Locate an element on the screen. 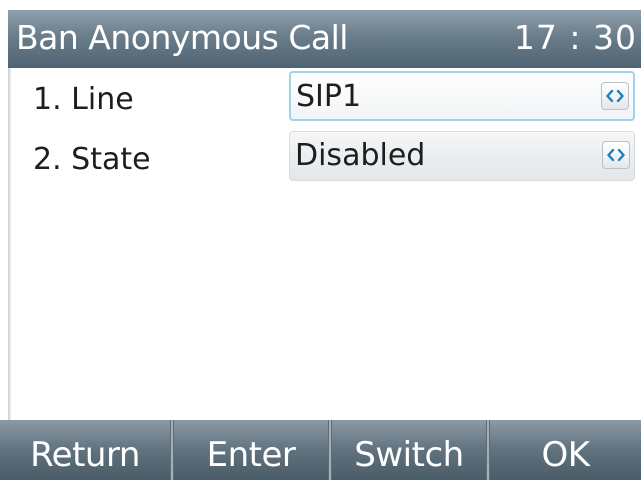  clock: 17 : 30 is located at coordinates (575, 37).